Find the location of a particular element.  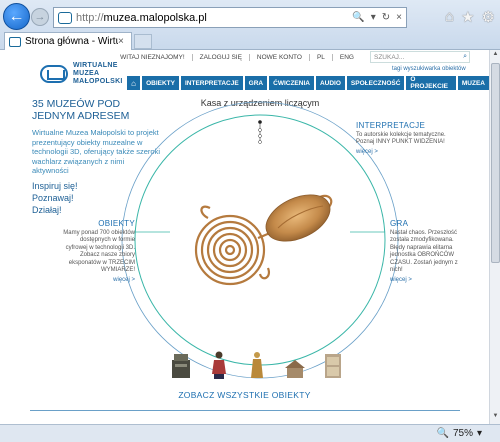

obiekty-more-link: więcej > is located at coordinates (97, 281).